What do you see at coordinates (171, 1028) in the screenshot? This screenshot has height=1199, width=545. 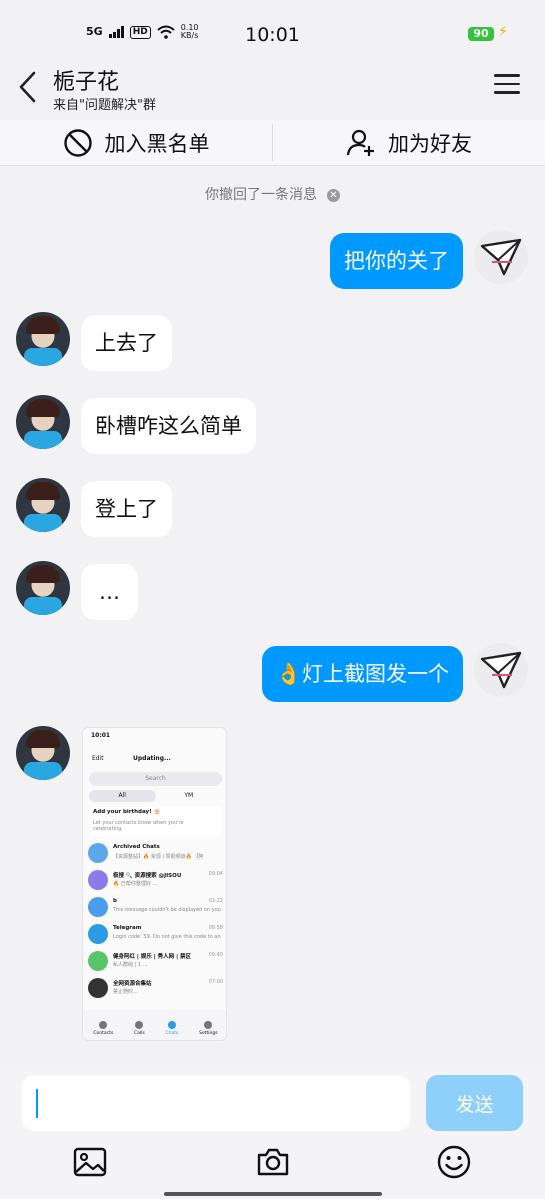 I see `shot-nav-item: Chats` at bounding box center [171, 1028].